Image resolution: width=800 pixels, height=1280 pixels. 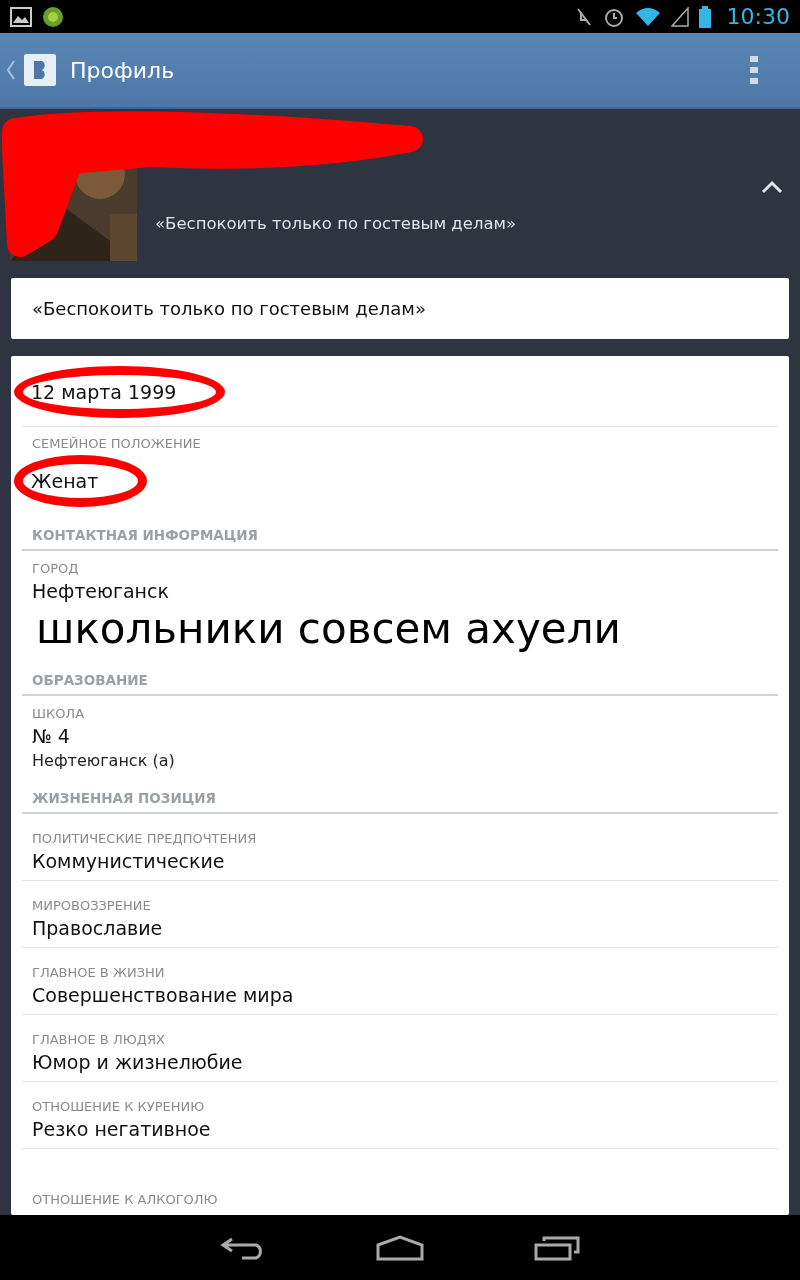 I want to click on home-icon, so click(x=400, y=1247).